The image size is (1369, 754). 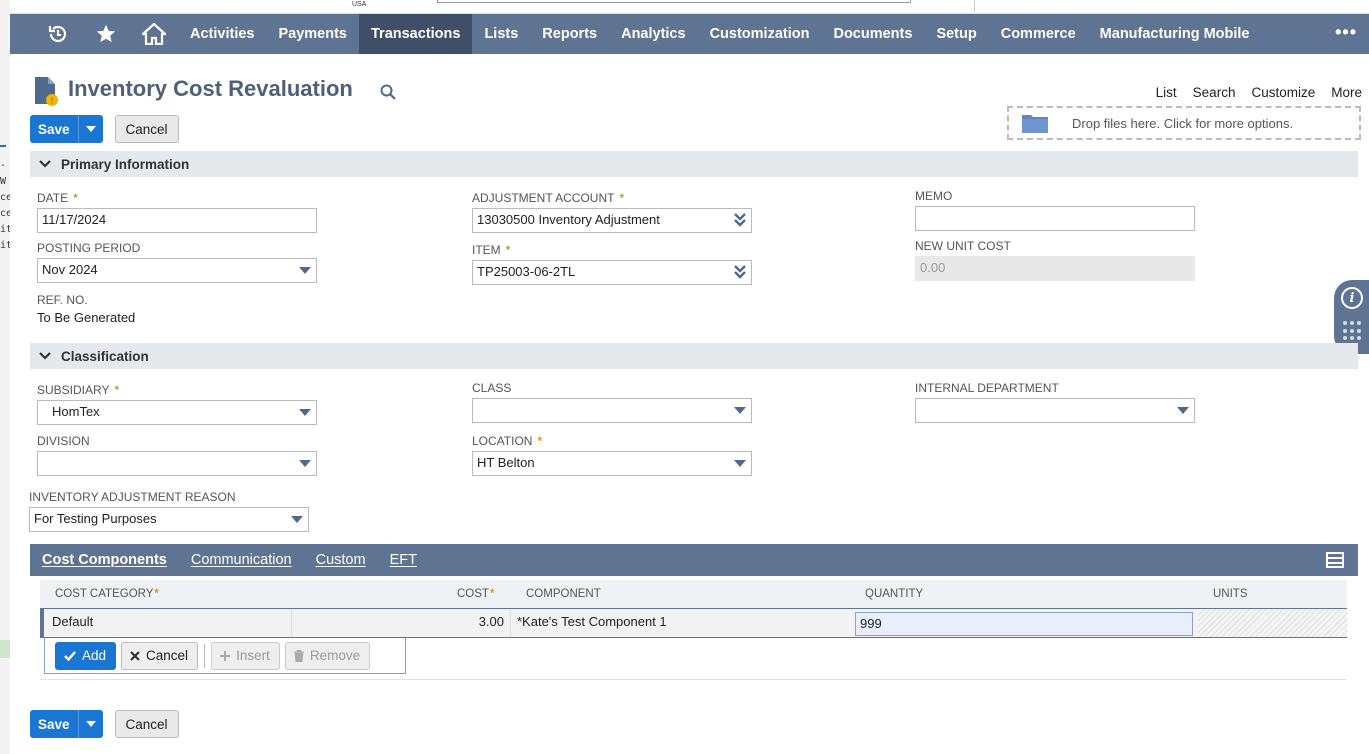 I want to click on page-title: Inventory Cost Revaluation, so click(x=210, y=88).